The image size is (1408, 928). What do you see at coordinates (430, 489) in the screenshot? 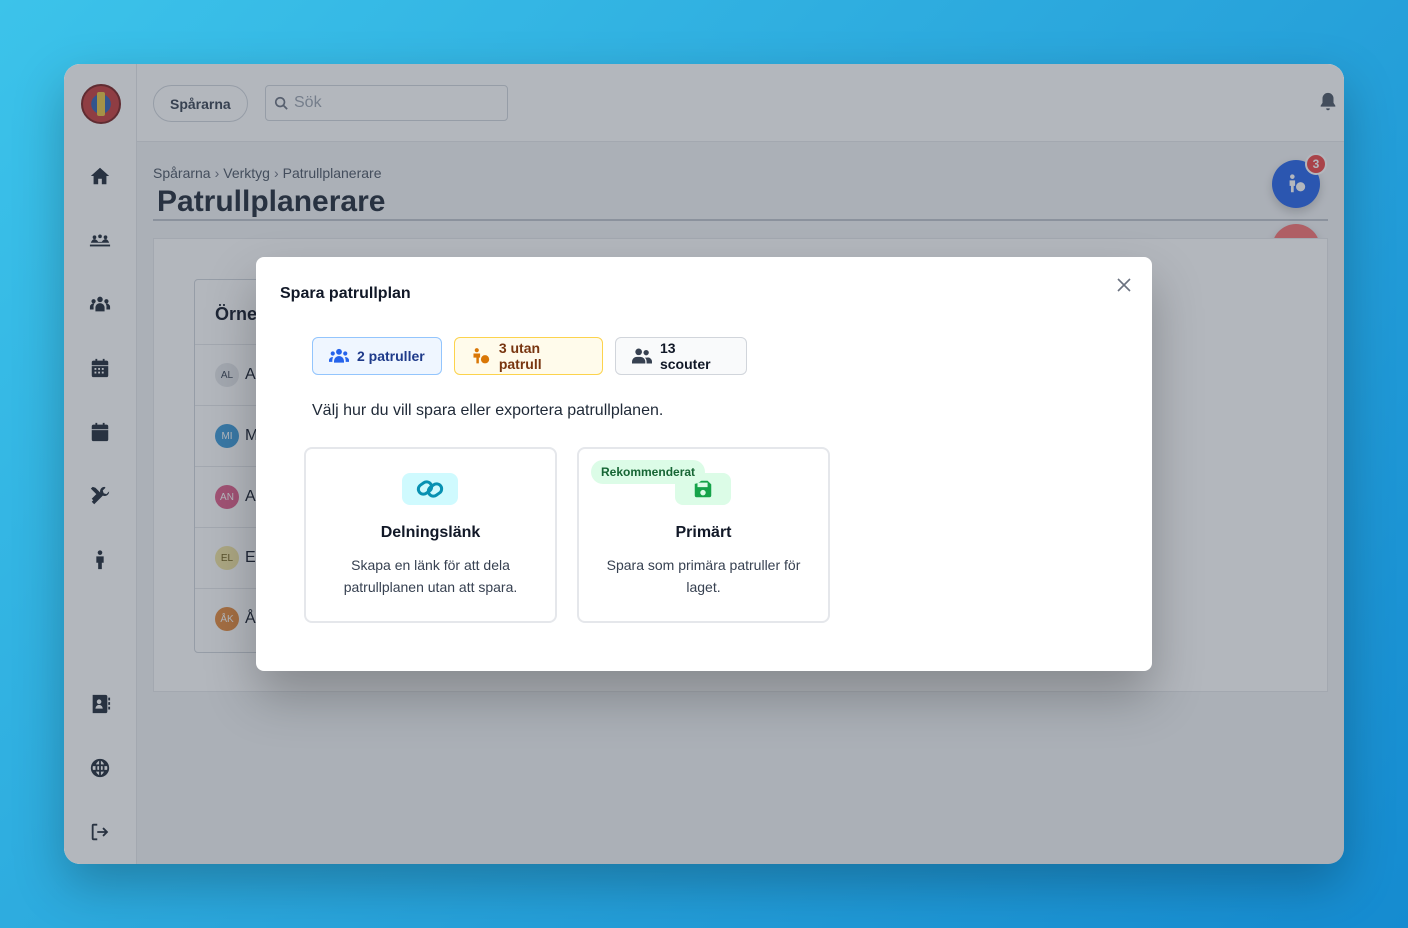
I see `link-icon` at bounding box center [430, 489].